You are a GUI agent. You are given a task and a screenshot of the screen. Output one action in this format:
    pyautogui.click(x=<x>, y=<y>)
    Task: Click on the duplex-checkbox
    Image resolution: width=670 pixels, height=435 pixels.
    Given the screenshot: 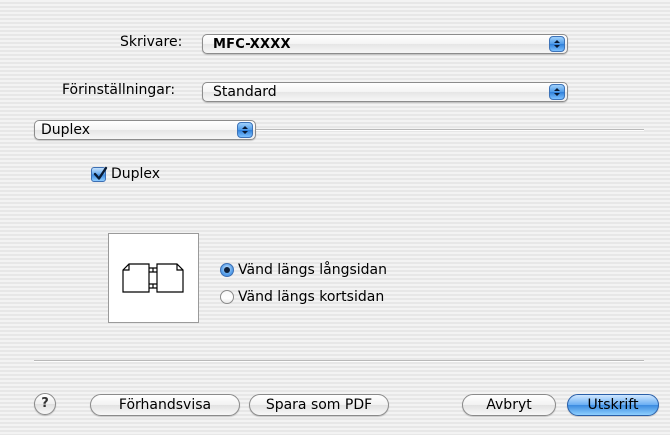 What is the action you would take?
    pyautogui.click(x=99, y=174)
    